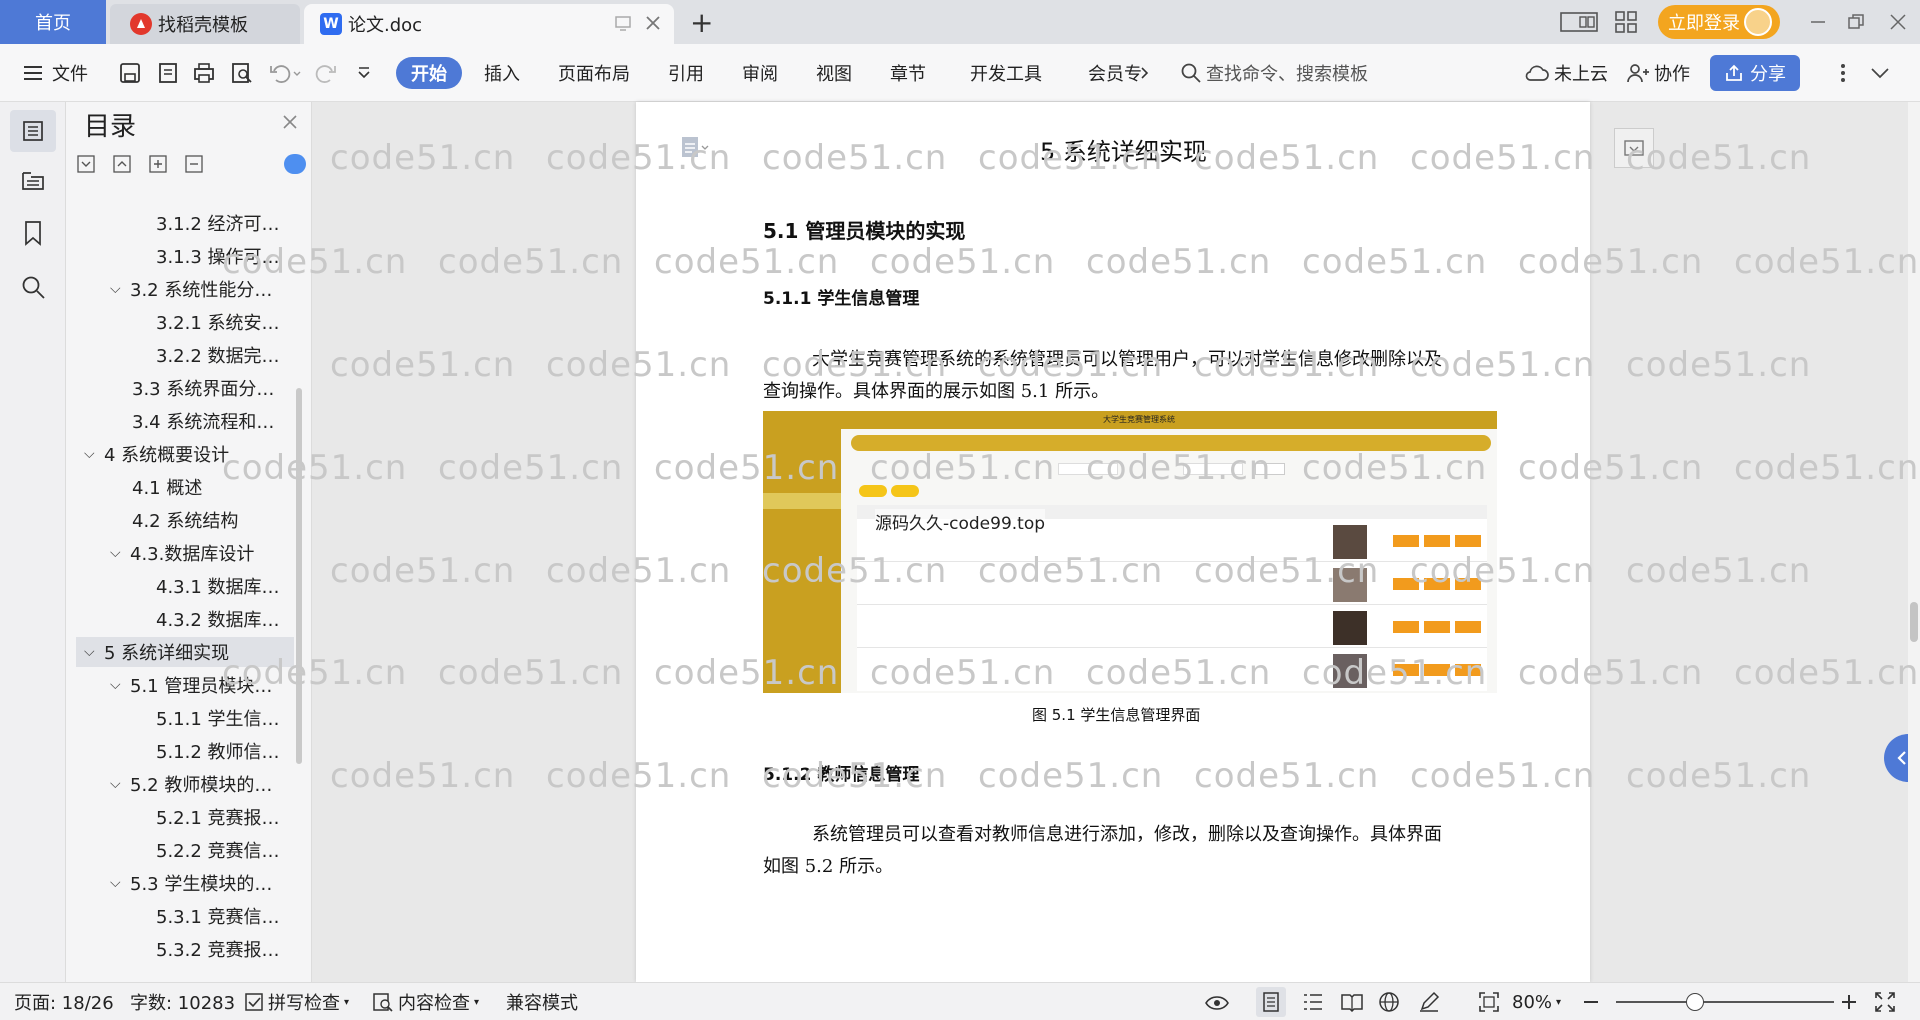 The width and height of the screenshot is (1920, 1020). Describe the element at coordinates (295, 164) in the screenshot. I see `toc-smart-icon` at that location.